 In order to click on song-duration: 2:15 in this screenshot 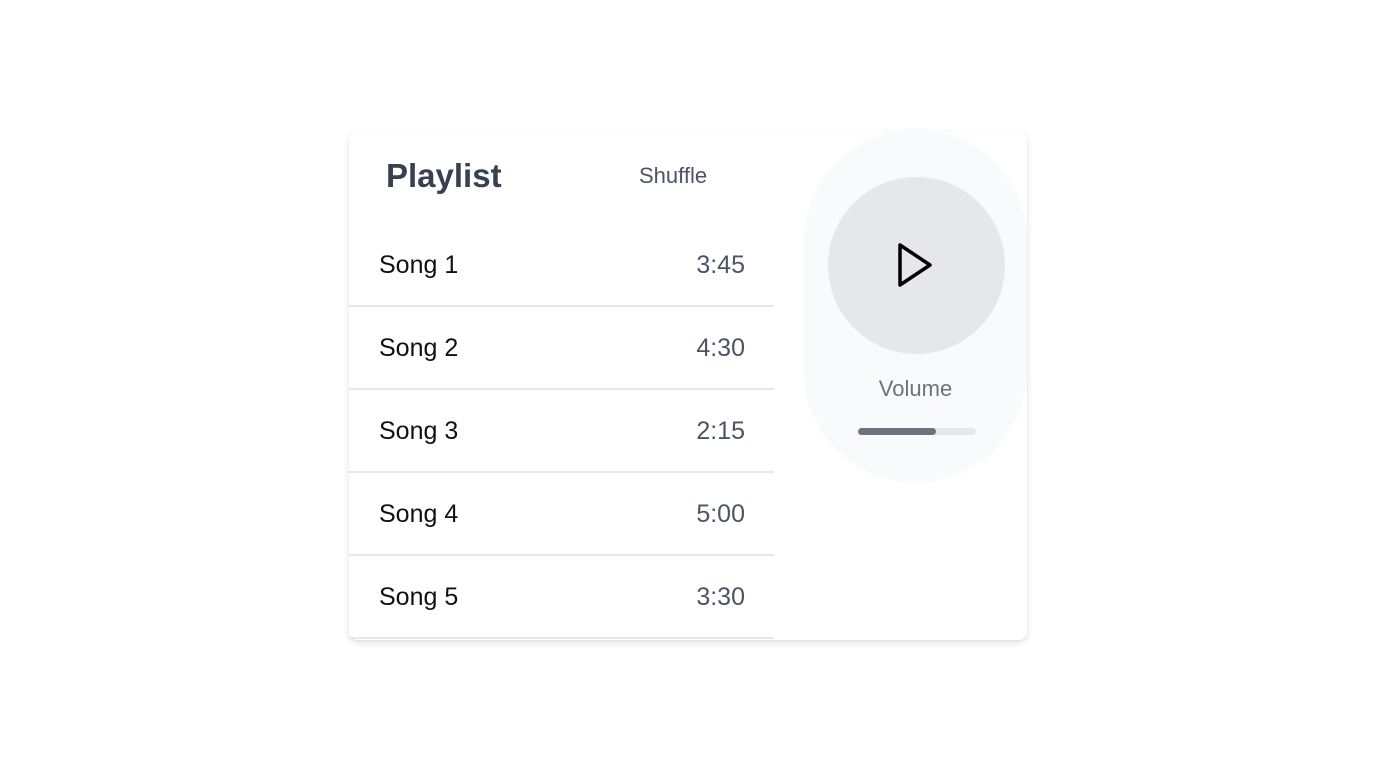, I will do `click(720, 431)`.